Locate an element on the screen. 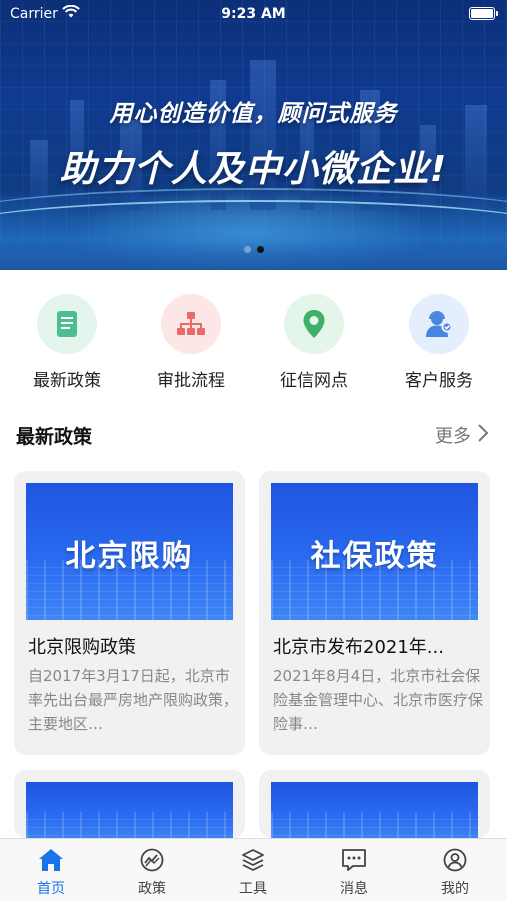 Image resolution: width=507 pixels, height=901 pixels. more-link: 更多 is located at coordinates (462, 435).